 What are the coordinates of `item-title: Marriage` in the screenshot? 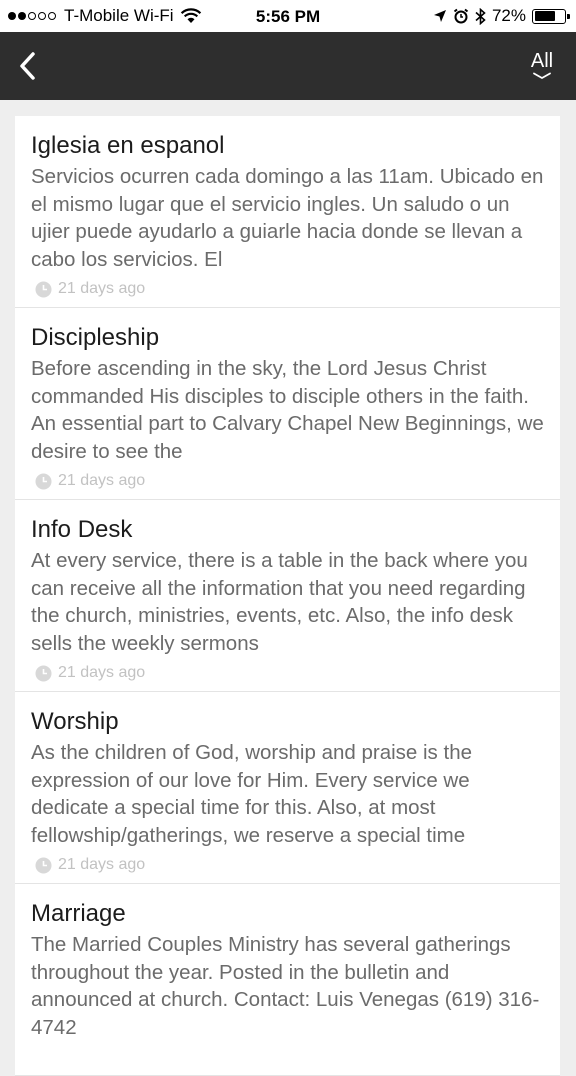 It's located at (78, 913).